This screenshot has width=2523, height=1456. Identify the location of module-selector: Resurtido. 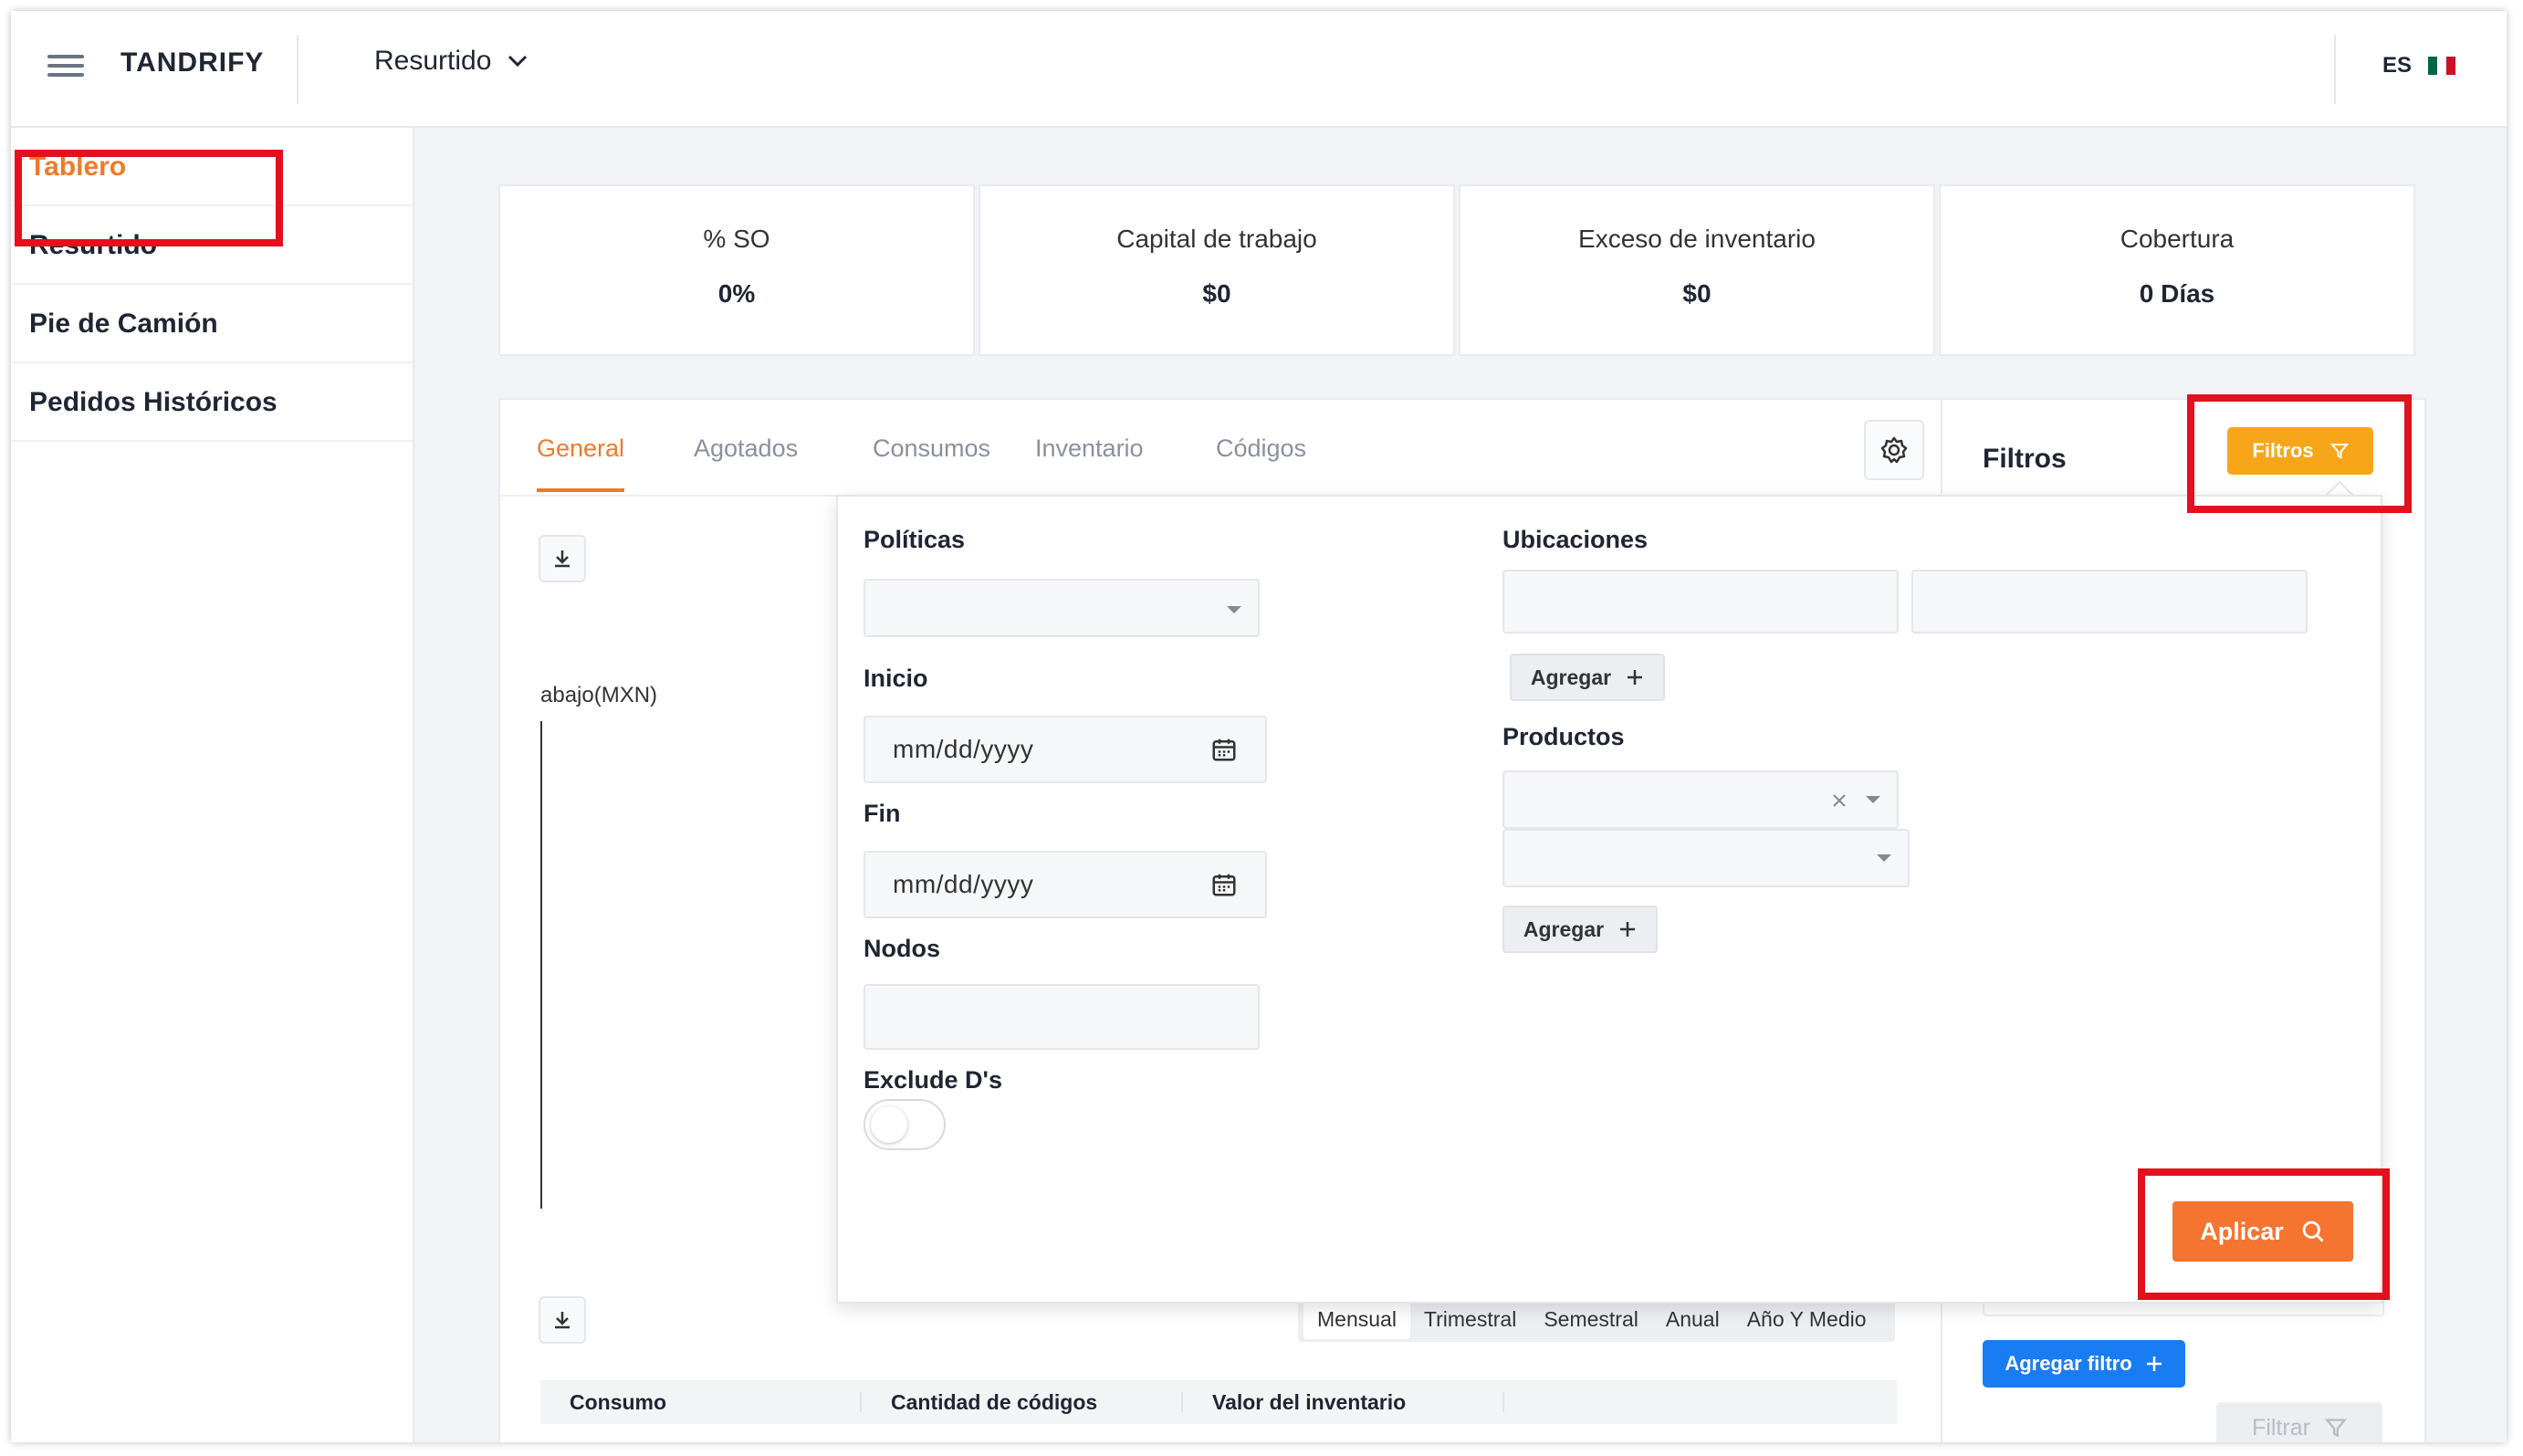
(451, 62).